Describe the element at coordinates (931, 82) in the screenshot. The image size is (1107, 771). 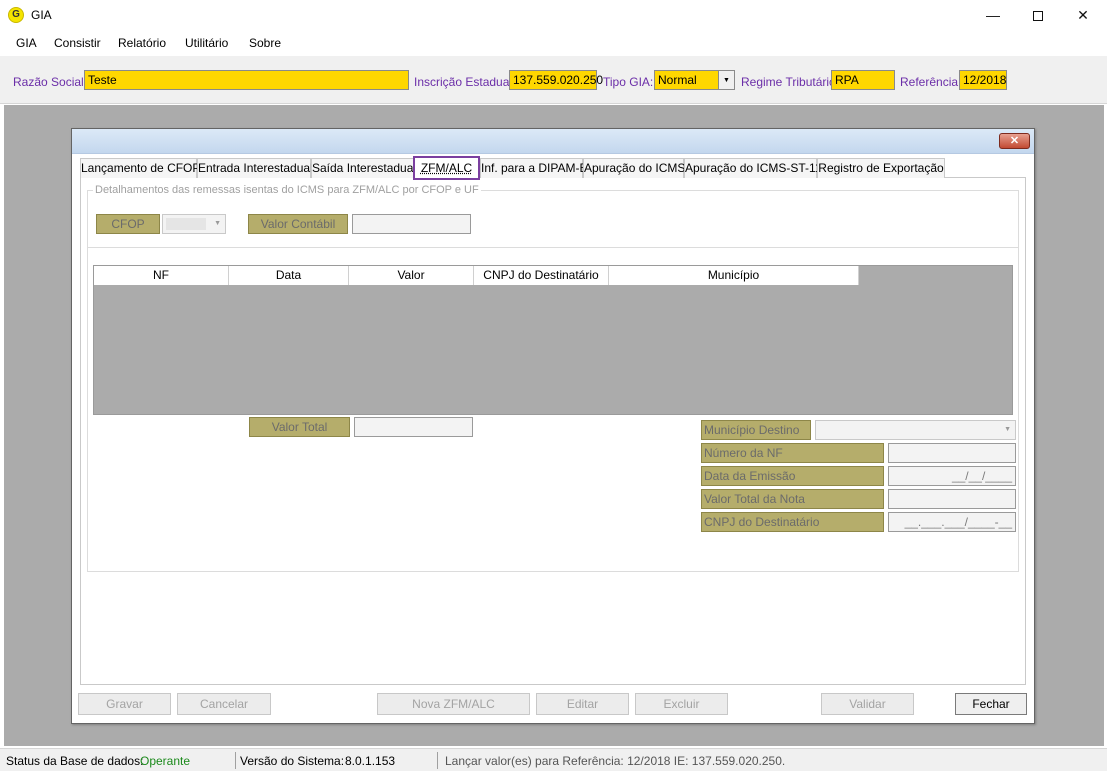
I see `referencia-label: Referência:` at that location.